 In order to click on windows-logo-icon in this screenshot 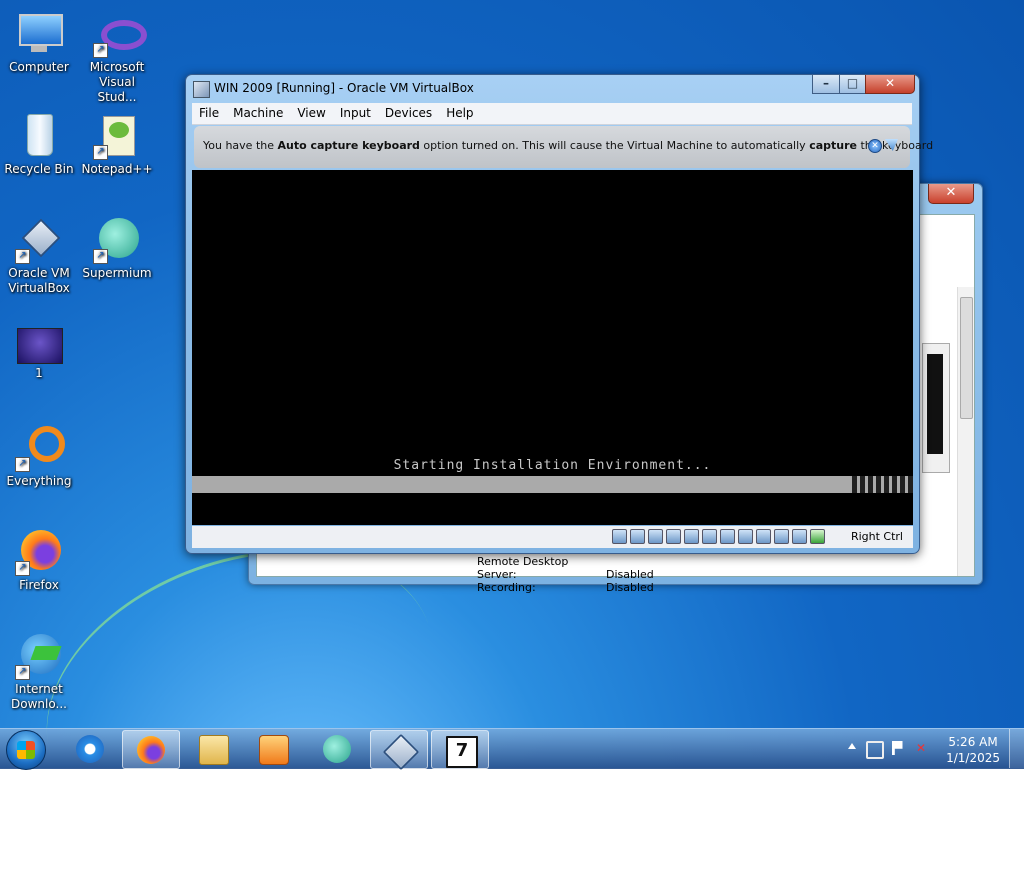, I will do `click(26, 750)`.